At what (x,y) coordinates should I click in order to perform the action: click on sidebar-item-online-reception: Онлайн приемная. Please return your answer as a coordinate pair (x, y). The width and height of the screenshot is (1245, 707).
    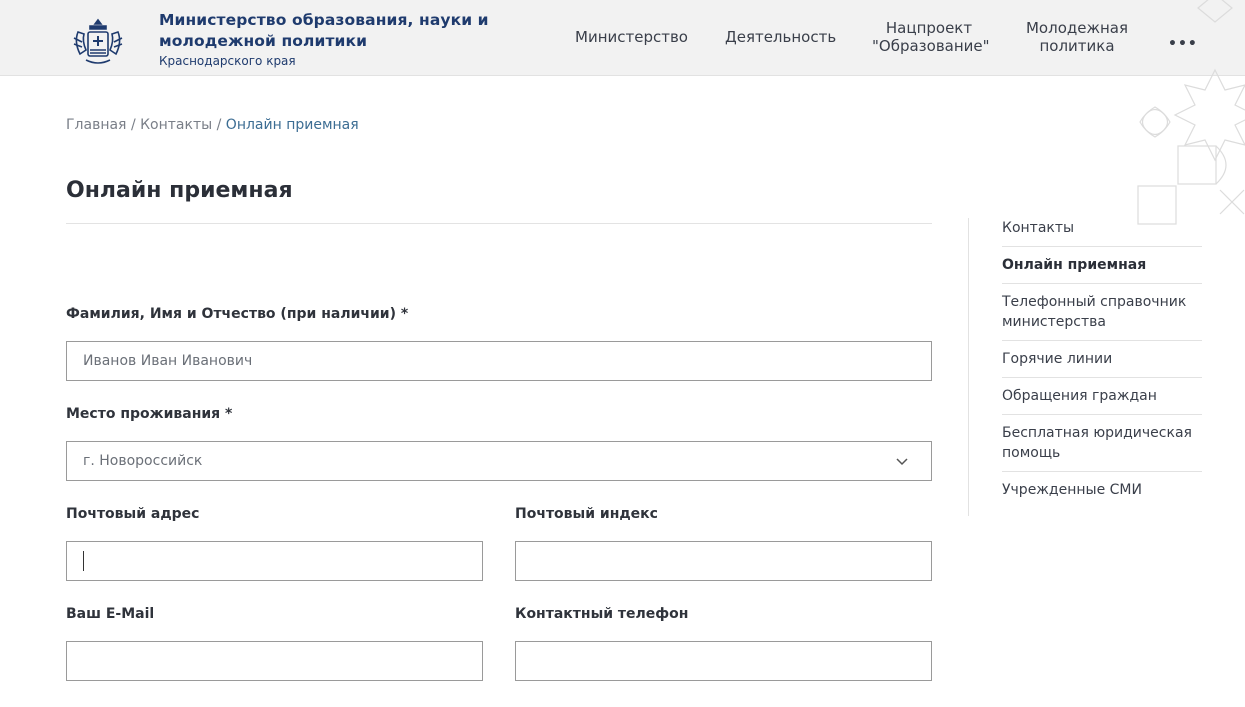
    Looking at the image, I should click on (1102, 265).